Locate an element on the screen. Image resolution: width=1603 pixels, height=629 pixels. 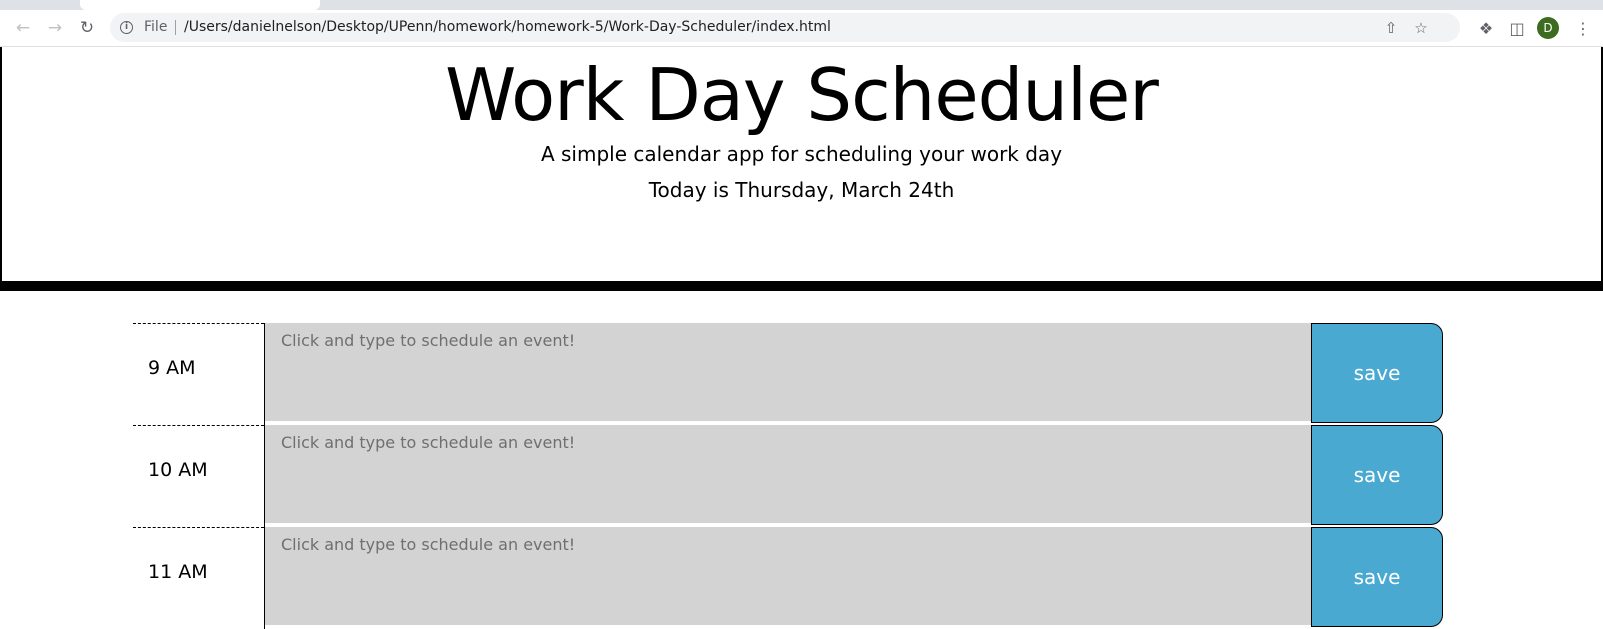
time-block-row: 10 AM save is located at coordinates (788, 476).